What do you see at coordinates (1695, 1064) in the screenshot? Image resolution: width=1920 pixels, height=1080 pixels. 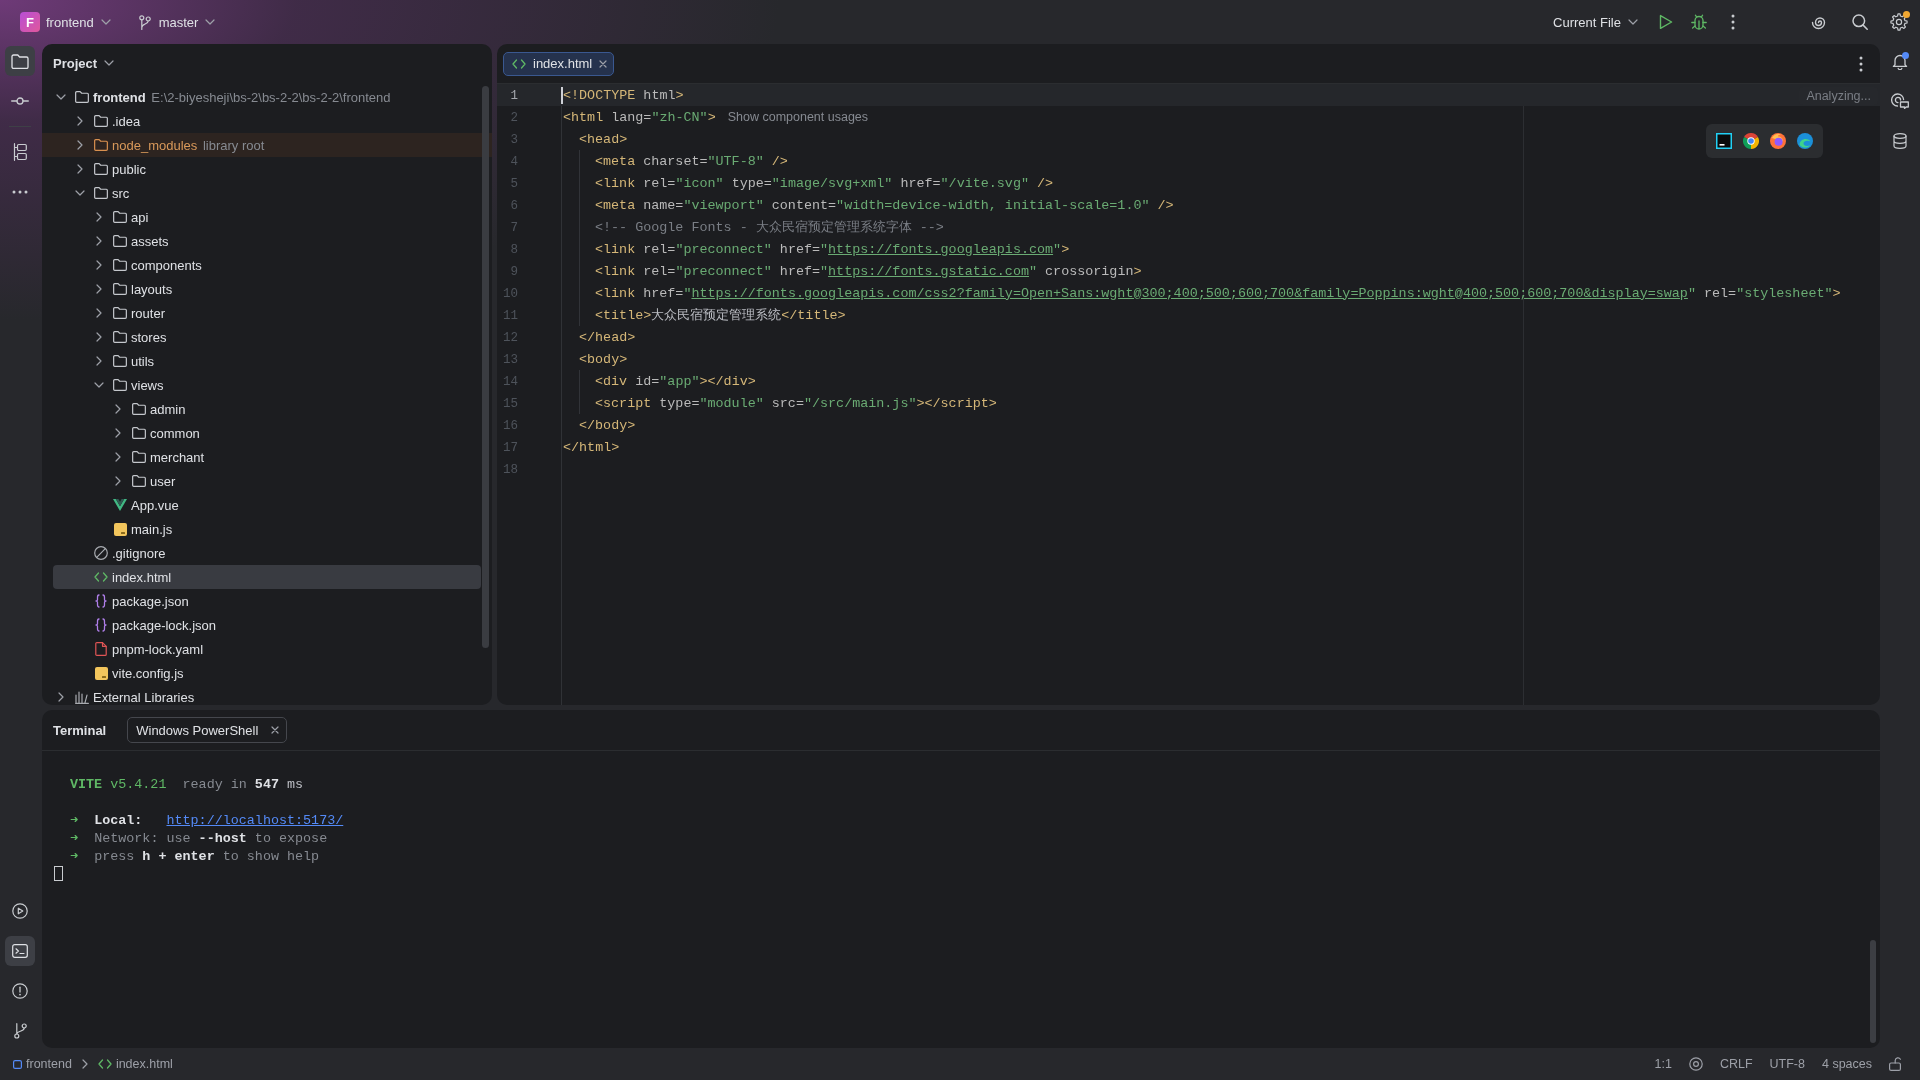 I see `ring-icon` at bounding box center [1695, 1064].